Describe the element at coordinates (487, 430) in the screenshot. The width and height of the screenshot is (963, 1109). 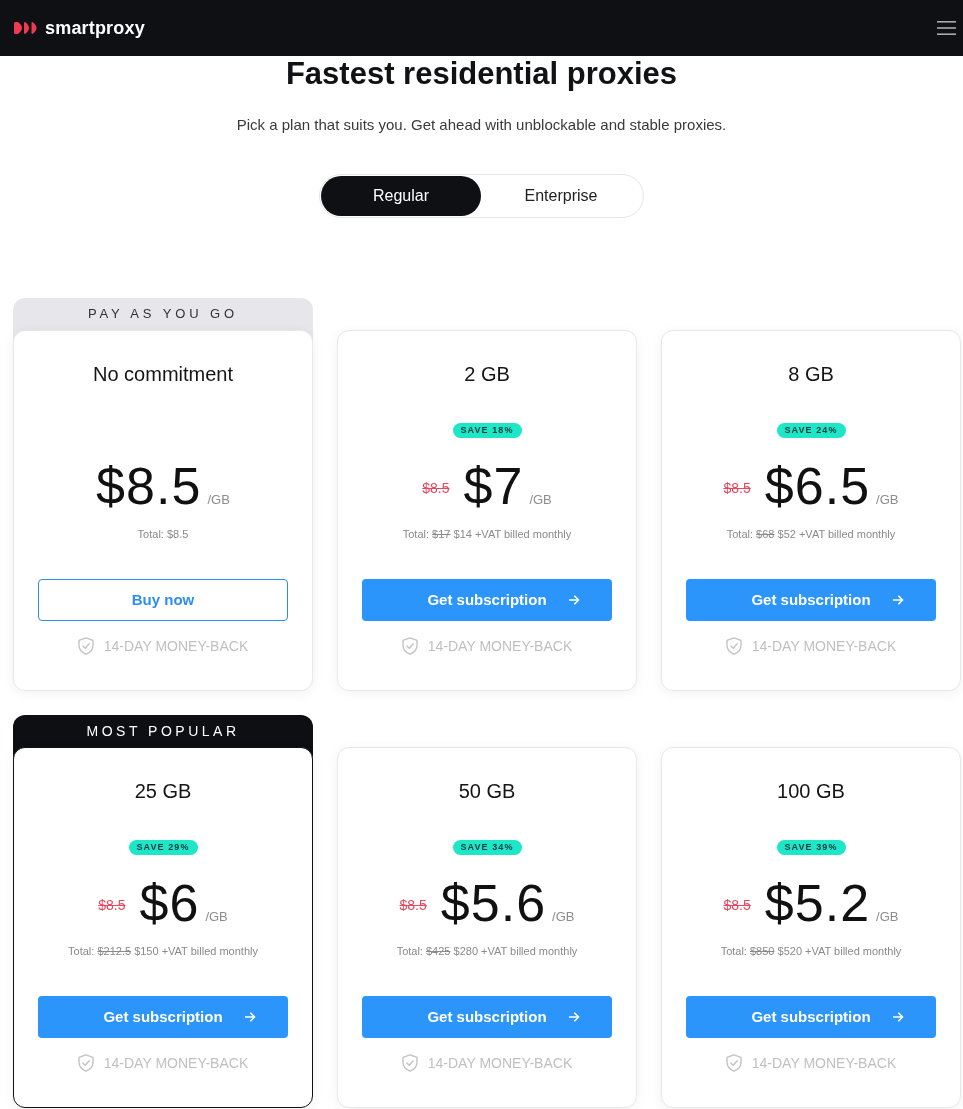
I see `save-badge: SAVE 18%` at that location.